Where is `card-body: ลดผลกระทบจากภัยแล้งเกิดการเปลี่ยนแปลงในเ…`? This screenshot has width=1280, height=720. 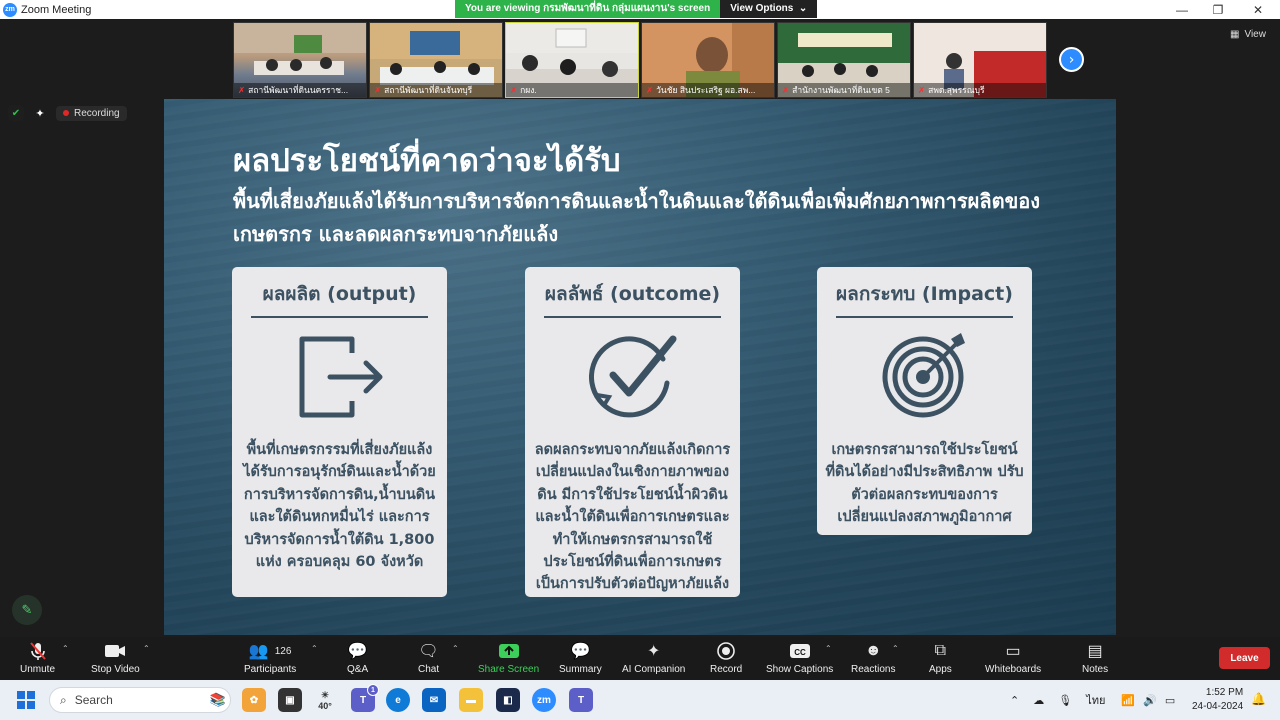 card-body: ลดผลกระทบจากภัยแล้งเกิดการเปลี่ยนแปลงในเ… is located at coordinates (632, 517).